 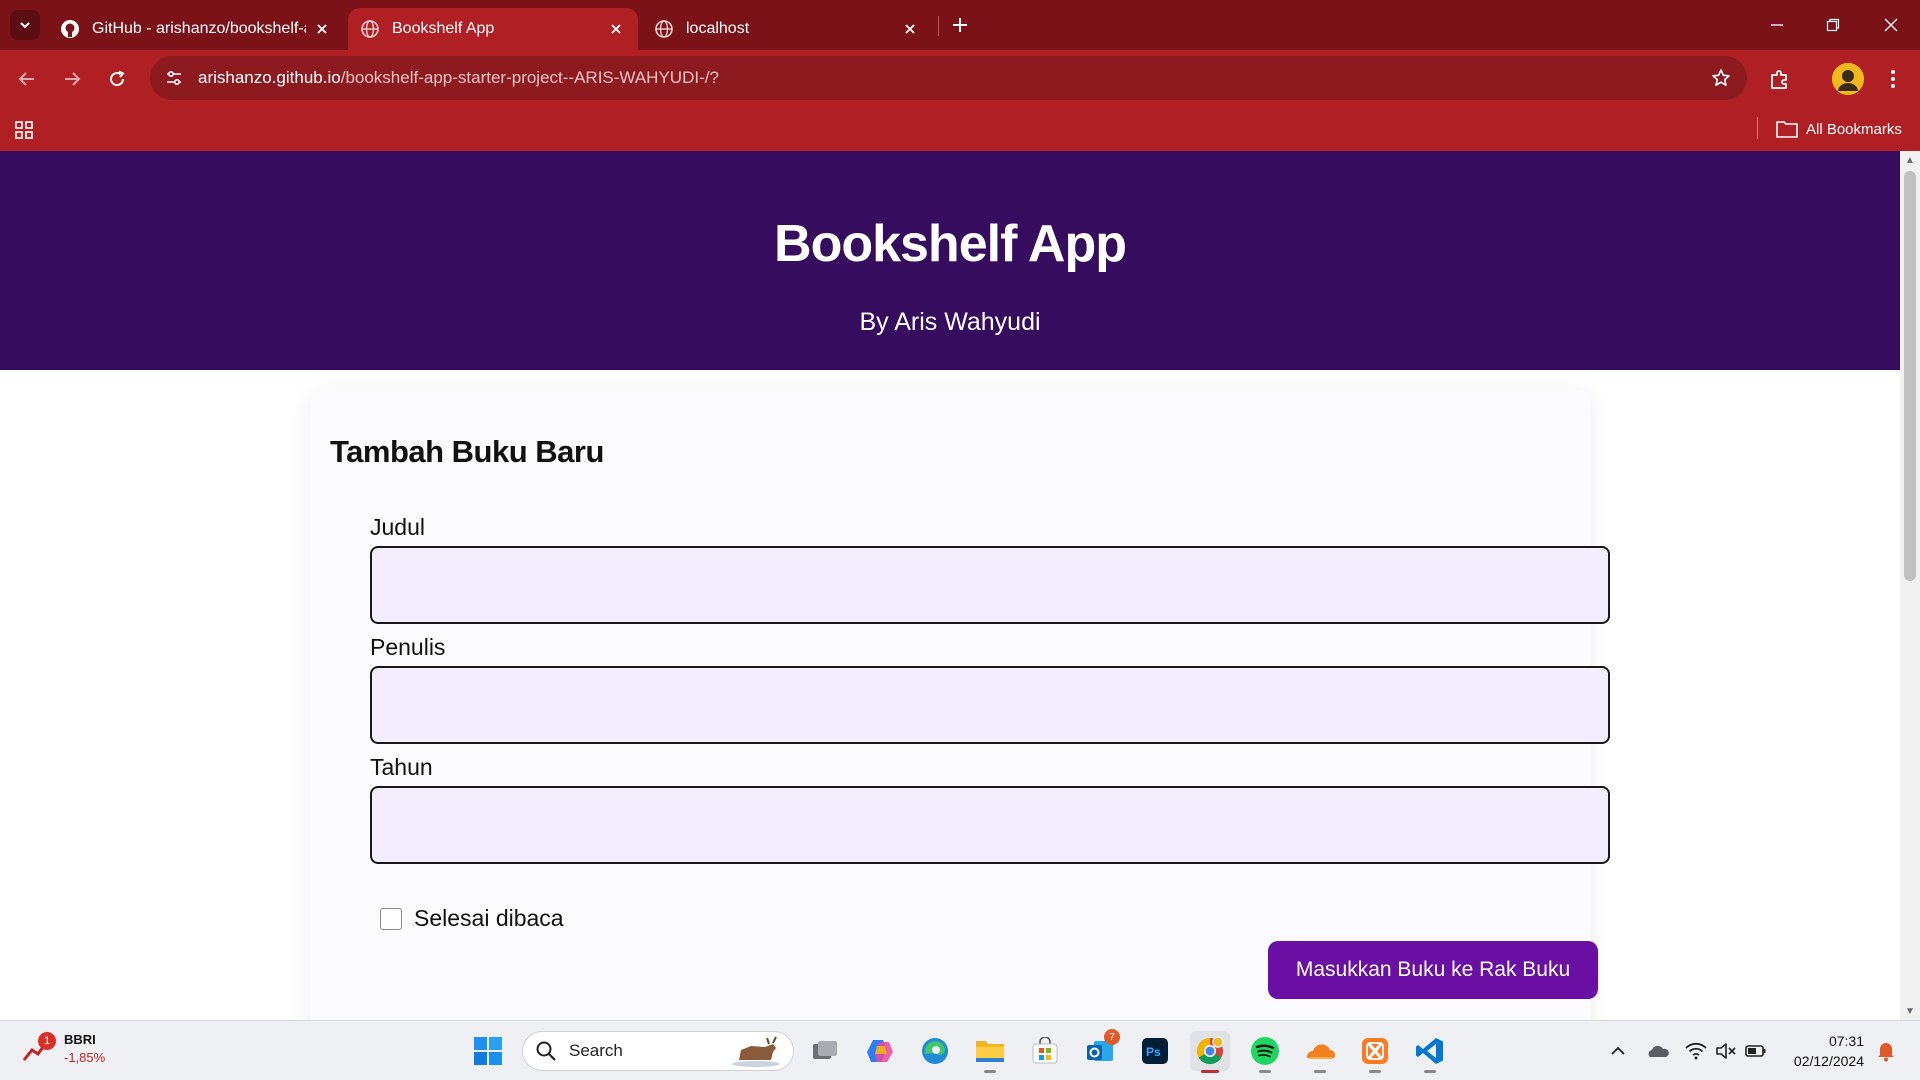 I want to click on chevron-down-icon, so click(x=25, y=25).